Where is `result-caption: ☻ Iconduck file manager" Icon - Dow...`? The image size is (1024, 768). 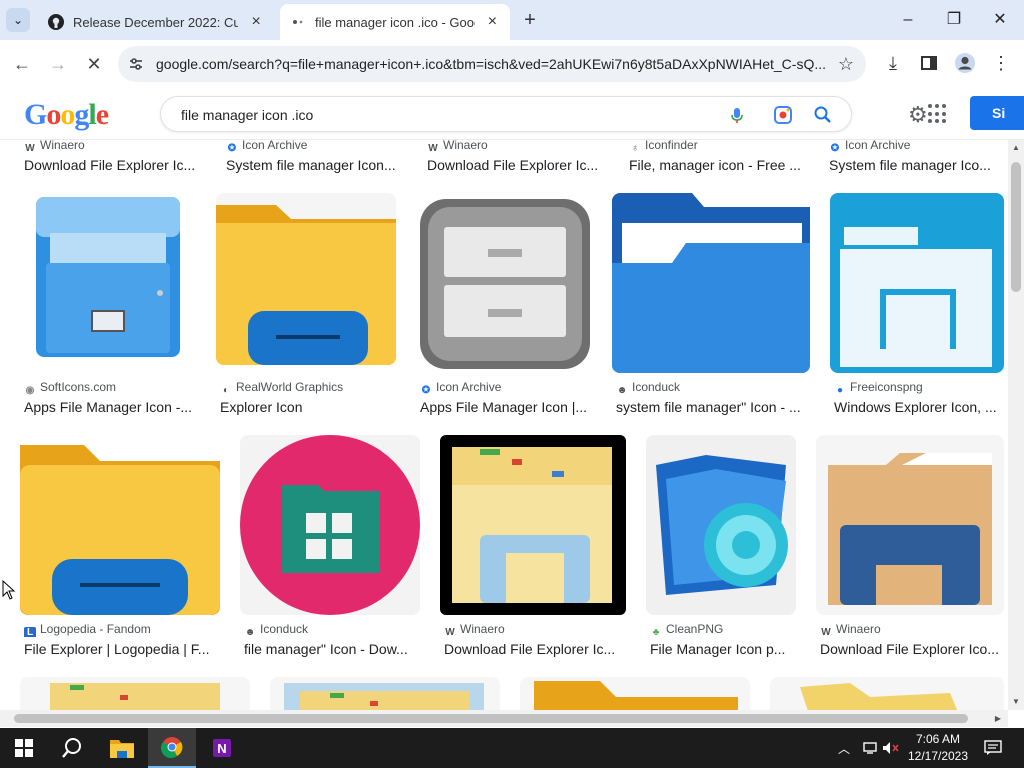
result-caption: ☻ Iconduck file manager" Icon - Dow... is located at coordinates (334, 640).